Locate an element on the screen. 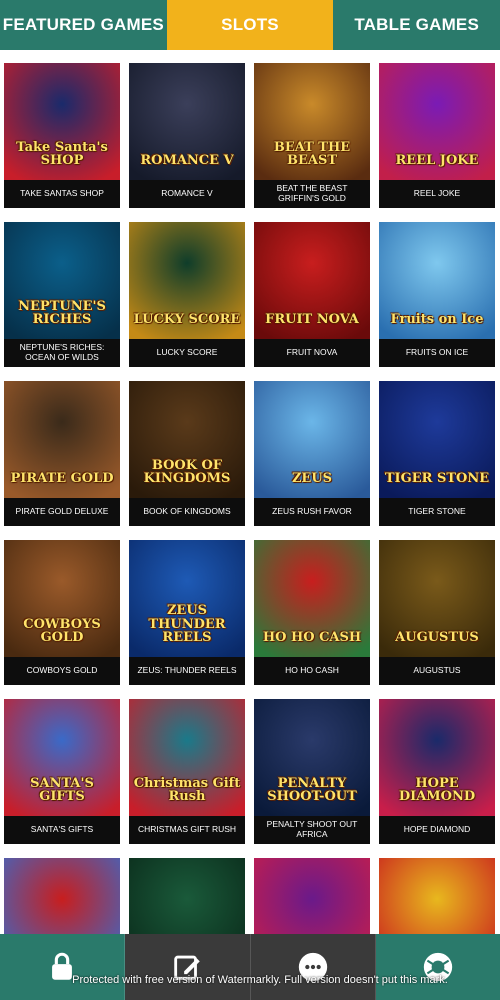 The height and width of the screenshot is (1000, 500). game-title: CHRISTMAS GIFT RUSH is located at coordinates (187, 830).